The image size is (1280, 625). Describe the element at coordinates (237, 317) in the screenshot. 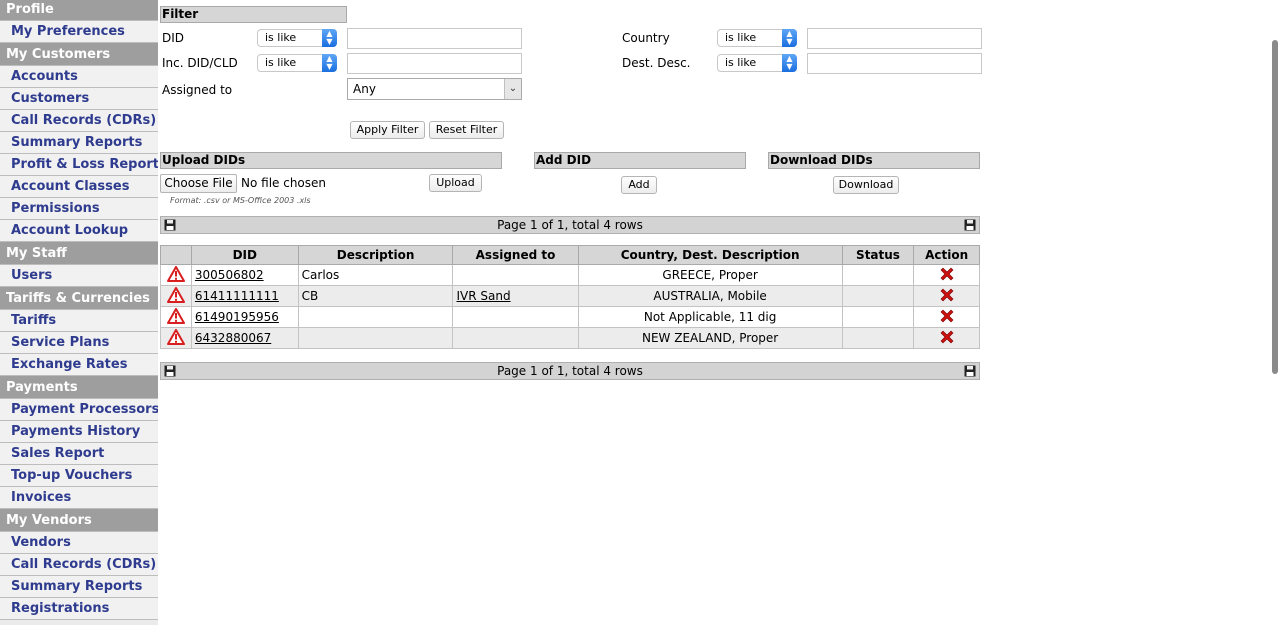

I see `did-link: 61490195956` at that location.